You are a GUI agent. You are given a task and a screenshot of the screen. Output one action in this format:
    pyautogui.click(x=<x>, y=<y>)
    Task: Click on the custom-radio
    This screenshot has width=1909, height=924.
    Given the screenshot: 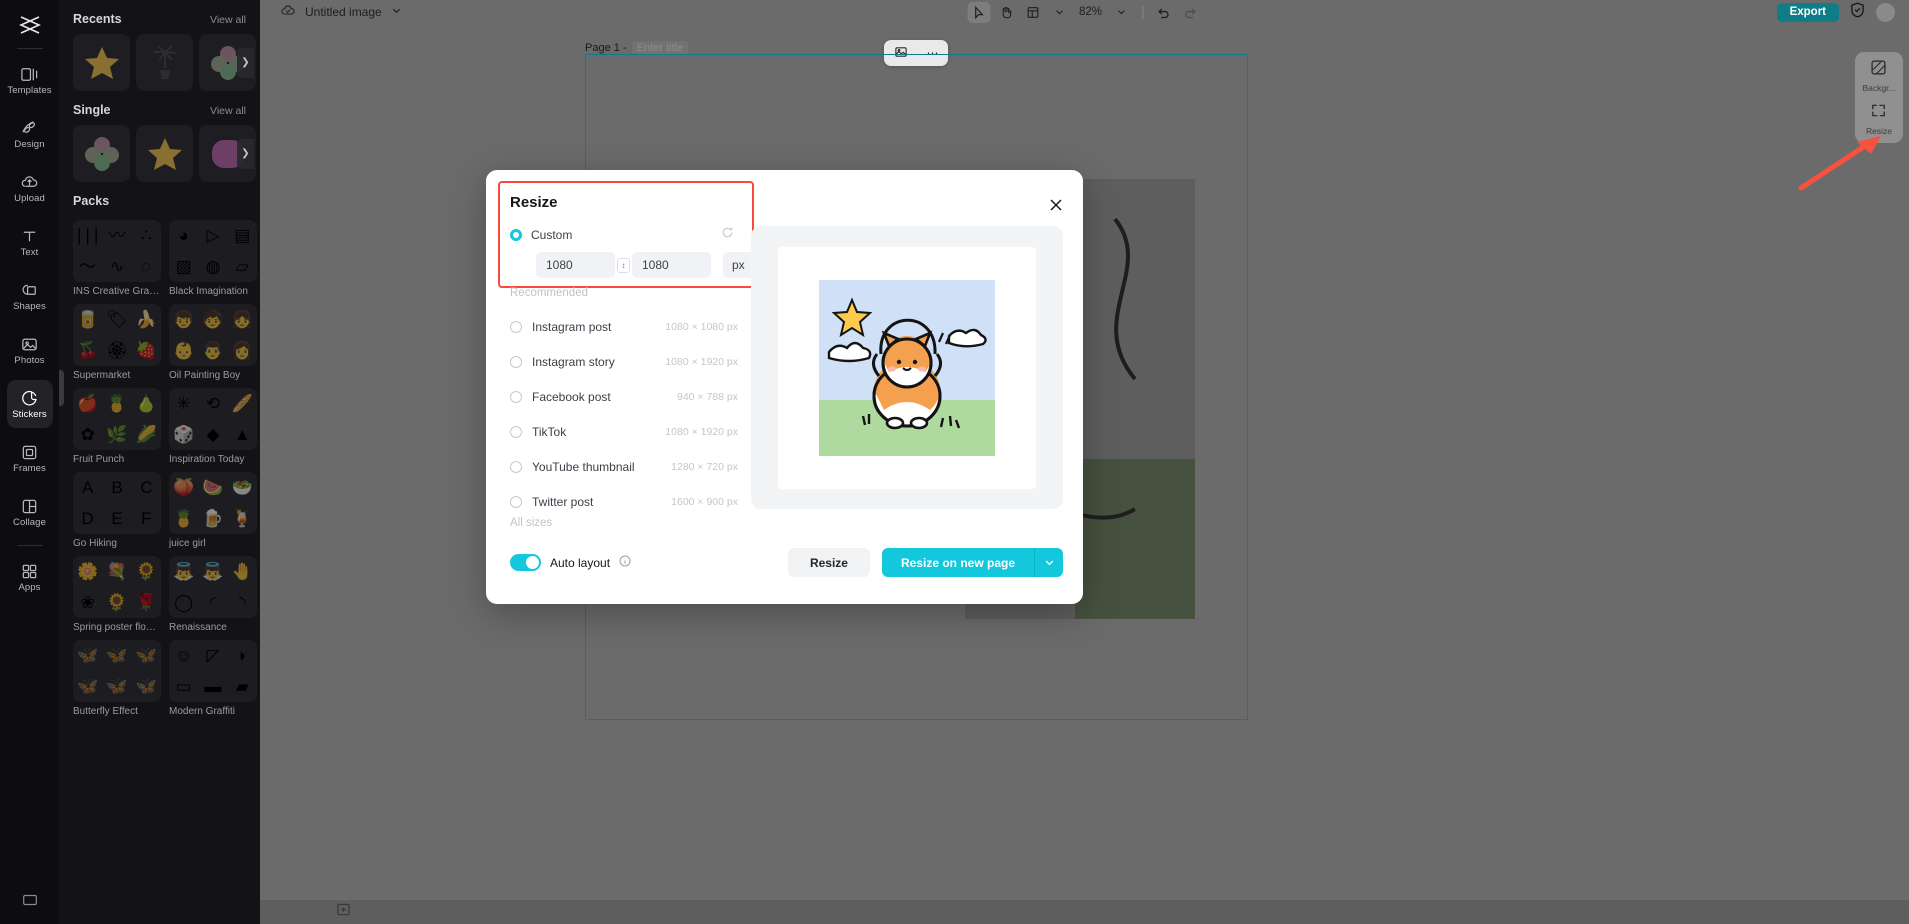 What is the action you would take?
    pyautogui.click(x=516, y=235)
    